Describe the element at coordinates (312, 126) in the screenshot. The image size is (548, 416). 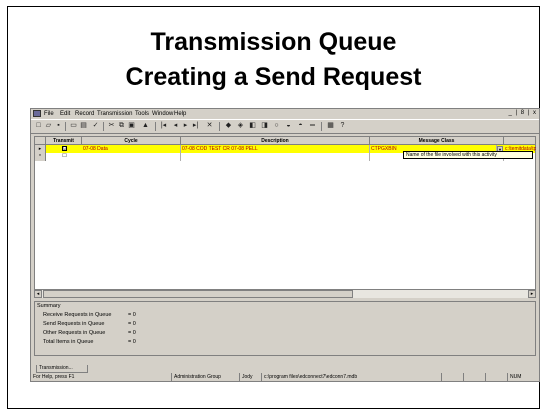
I see `settings-icon: ═` at that location.